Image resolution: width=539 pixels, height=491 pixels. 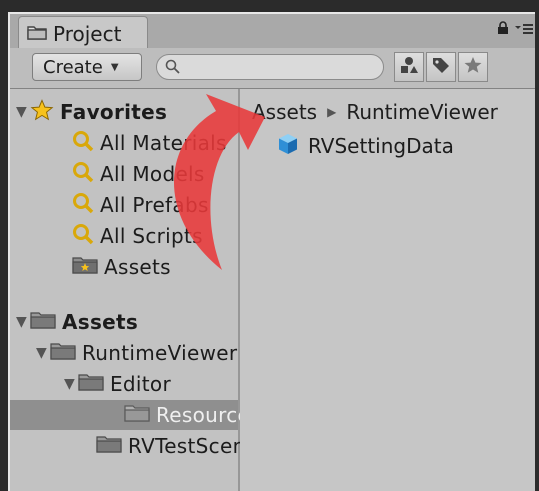 I want to click on favorite-item-label: All Prefabs, so click(x=154, y=205).